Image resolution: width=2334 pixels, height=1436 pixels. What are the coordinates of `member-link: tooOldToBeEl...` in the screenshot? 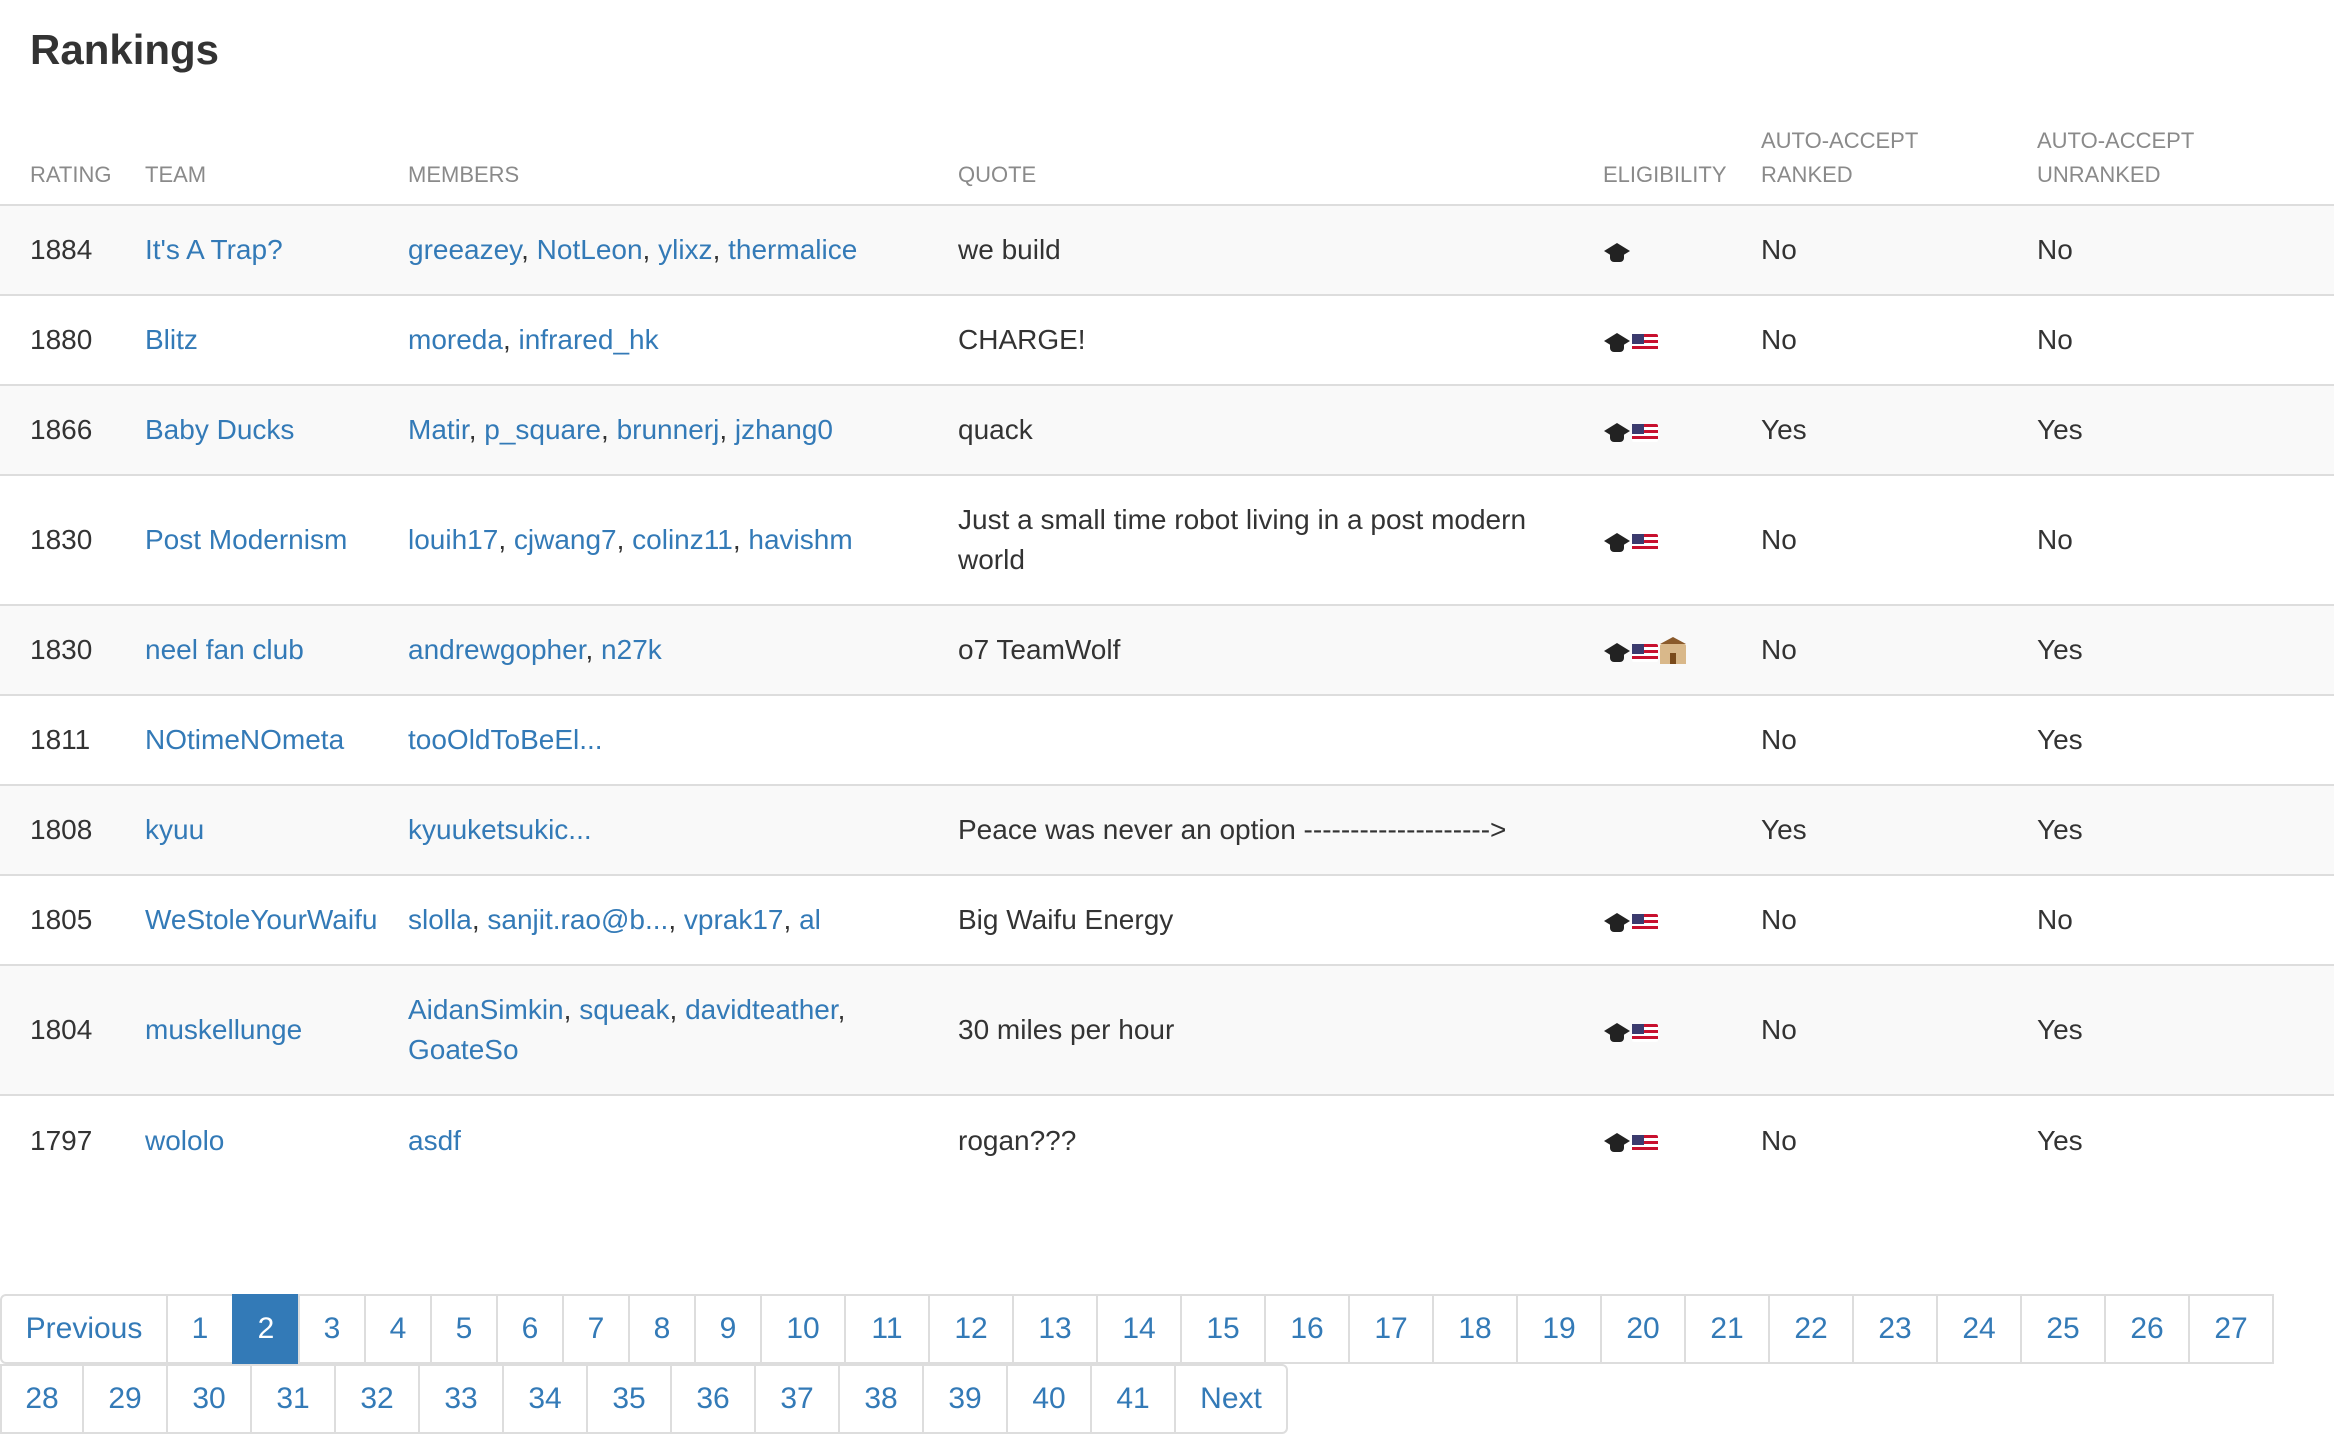 It's located at (505, 739).